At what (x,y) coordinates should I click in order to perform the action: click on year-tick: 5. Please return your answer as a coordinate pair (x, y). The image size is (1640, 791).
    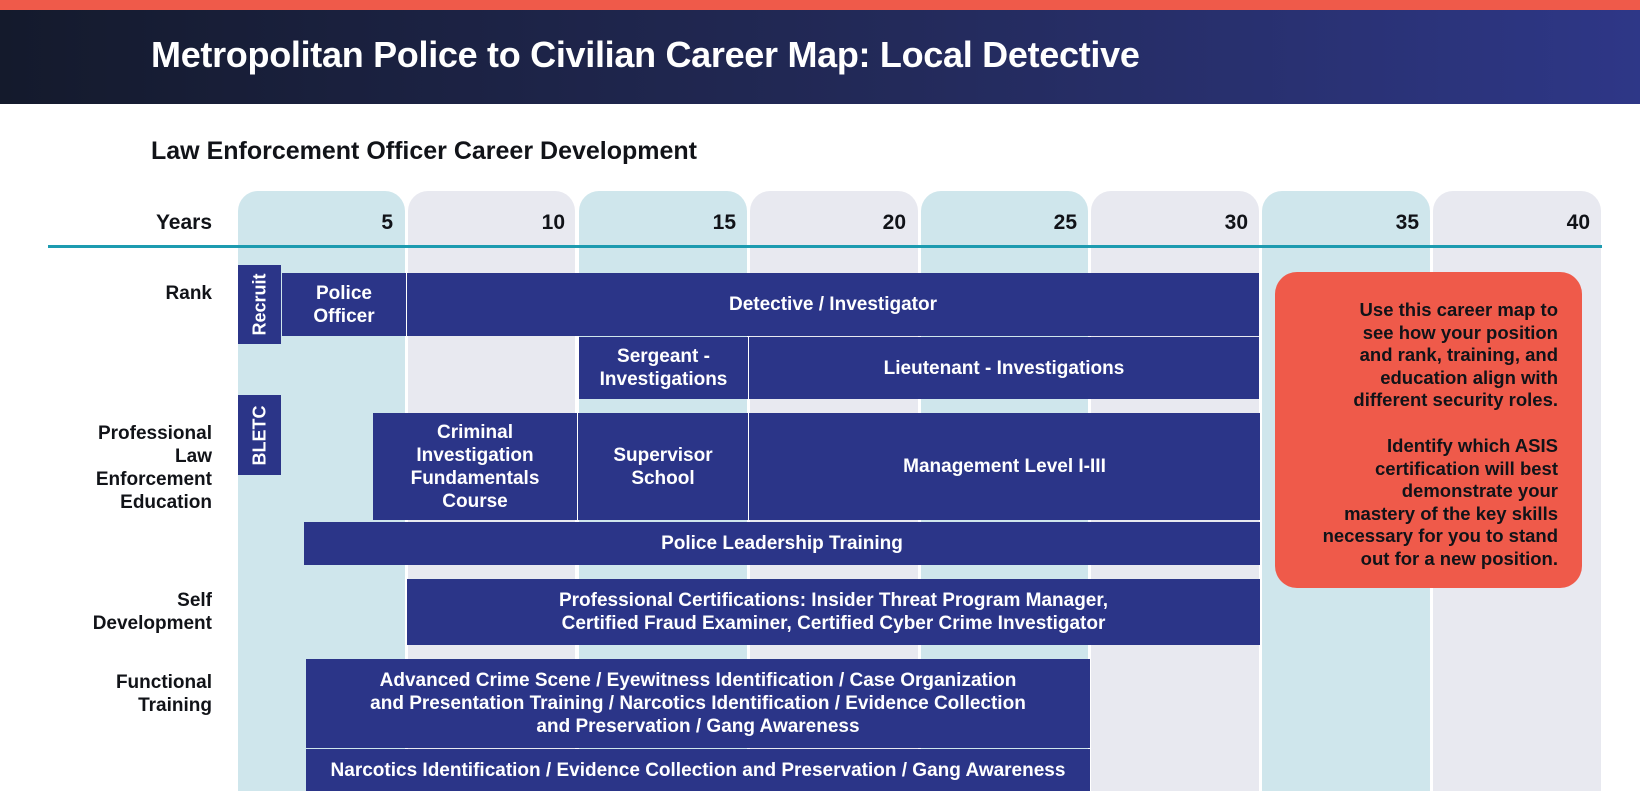
    Looking at the image, I should click on (387, 222).